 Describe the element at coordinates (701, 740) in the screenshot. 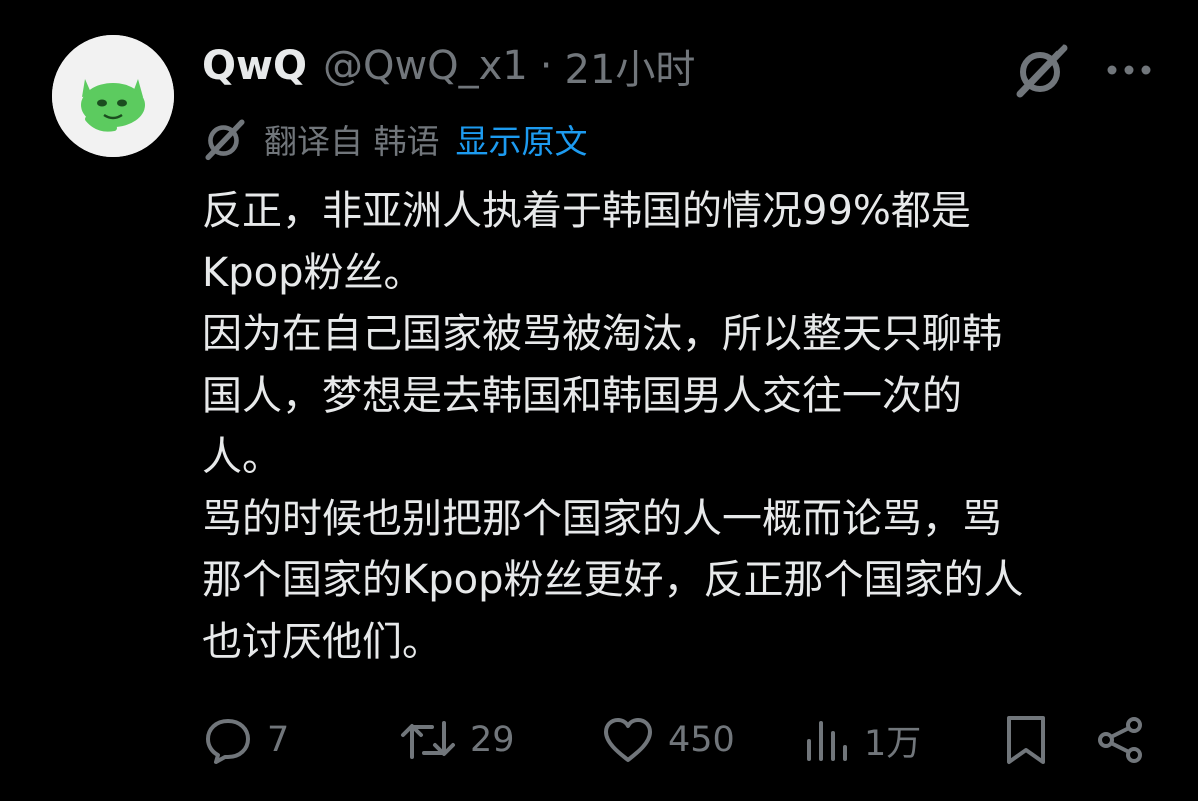

I see `like-count: 450` at that location.